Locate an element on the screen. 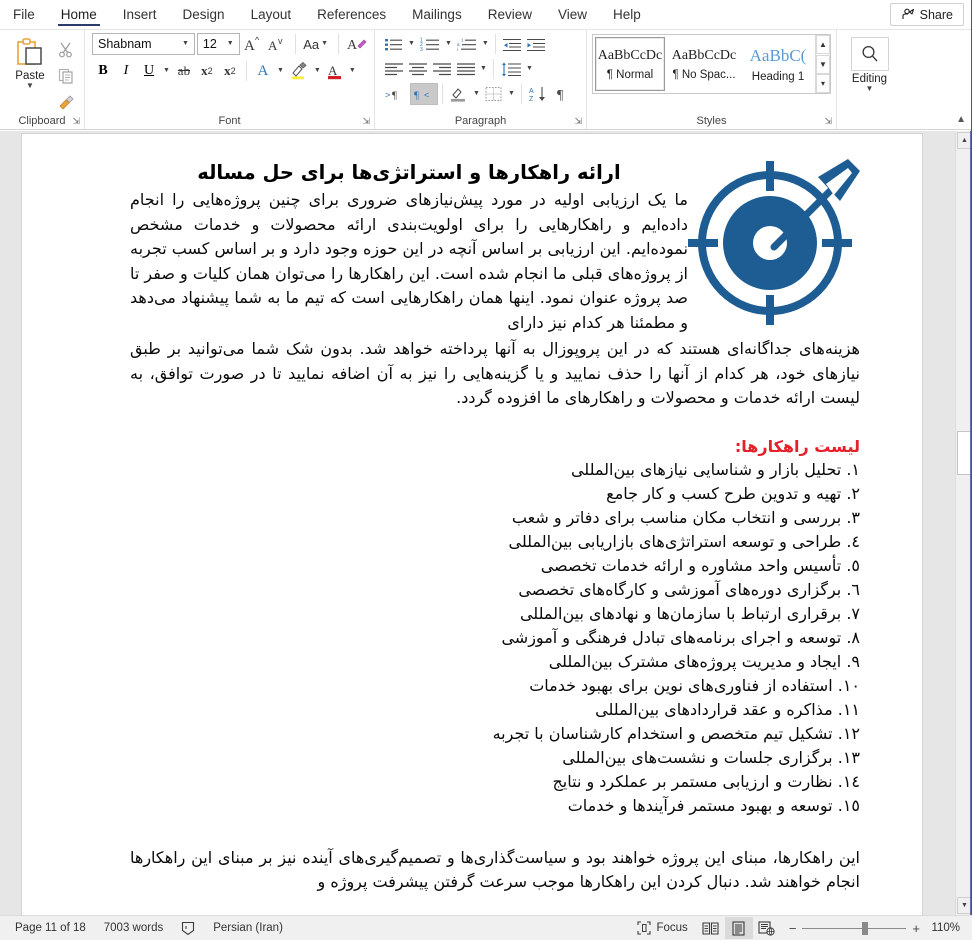 The image size is (972, 940). page-number-status: Page 11 of 18 is located at coordinates (50, 928).